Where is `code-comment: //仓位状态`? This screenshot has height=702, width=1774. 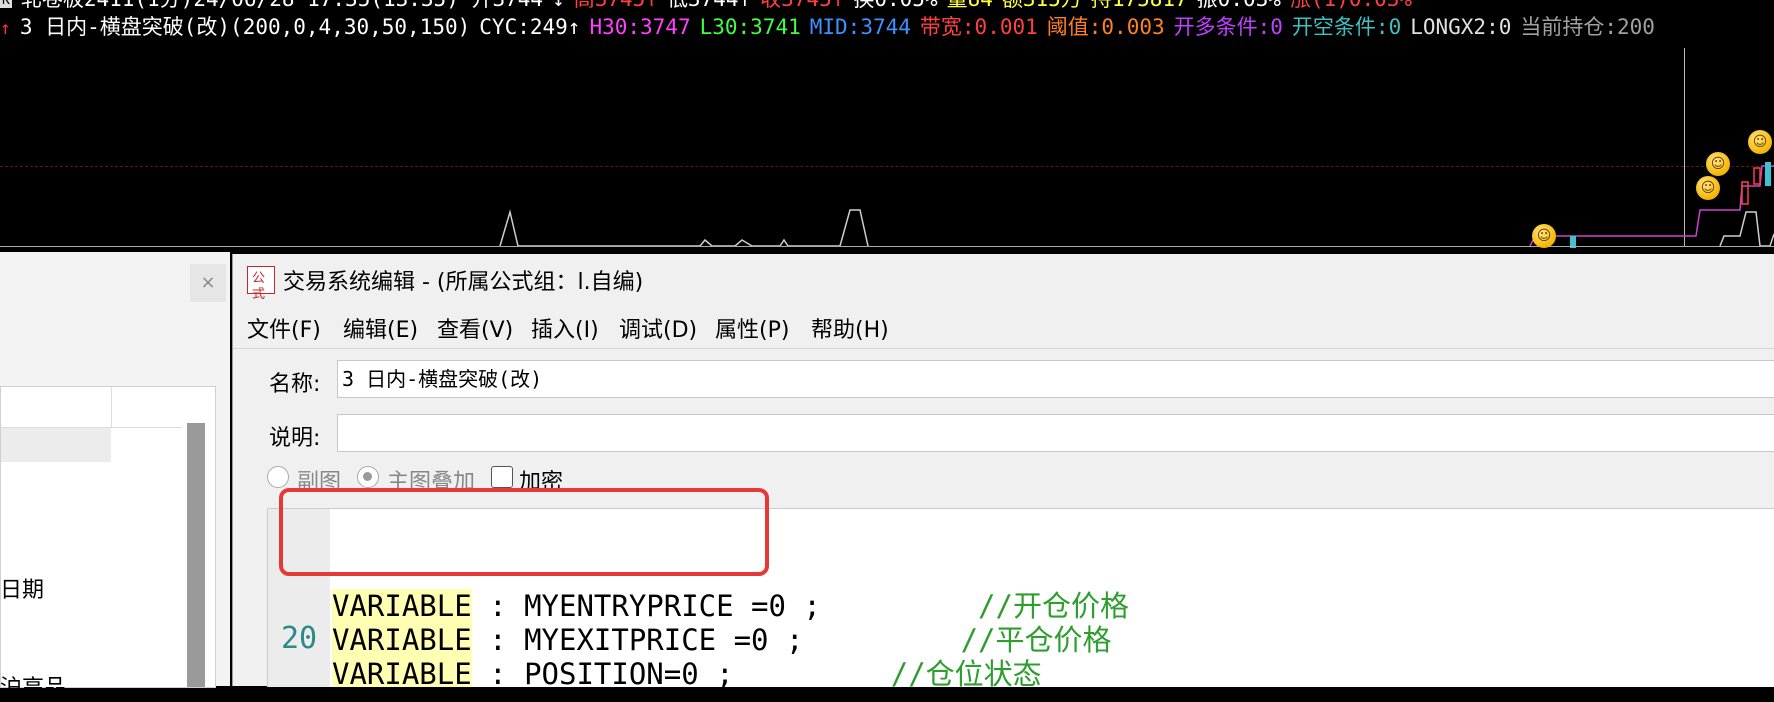 code-comment: //仓位状态 is located at coordinates (966, 672).